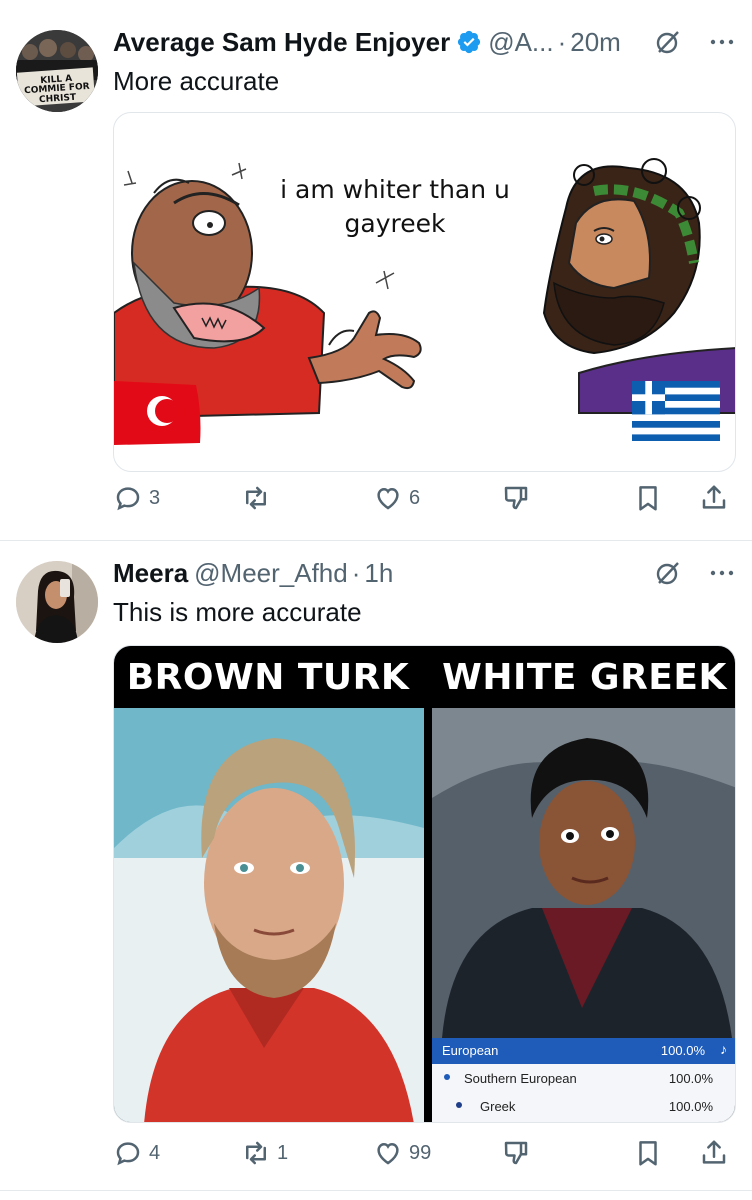  What do you see at coordinates (57, 71) in the screenshot?
I see `avatar: KILL A COMMIE FOR CHRIST` at bounding box center [57, 71].